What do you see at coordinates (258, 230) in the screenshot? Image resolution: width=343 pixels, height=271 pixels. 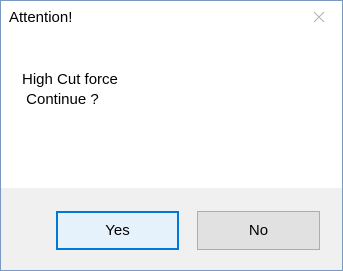 I see `no-button: No` at bounding box center [258, 230].